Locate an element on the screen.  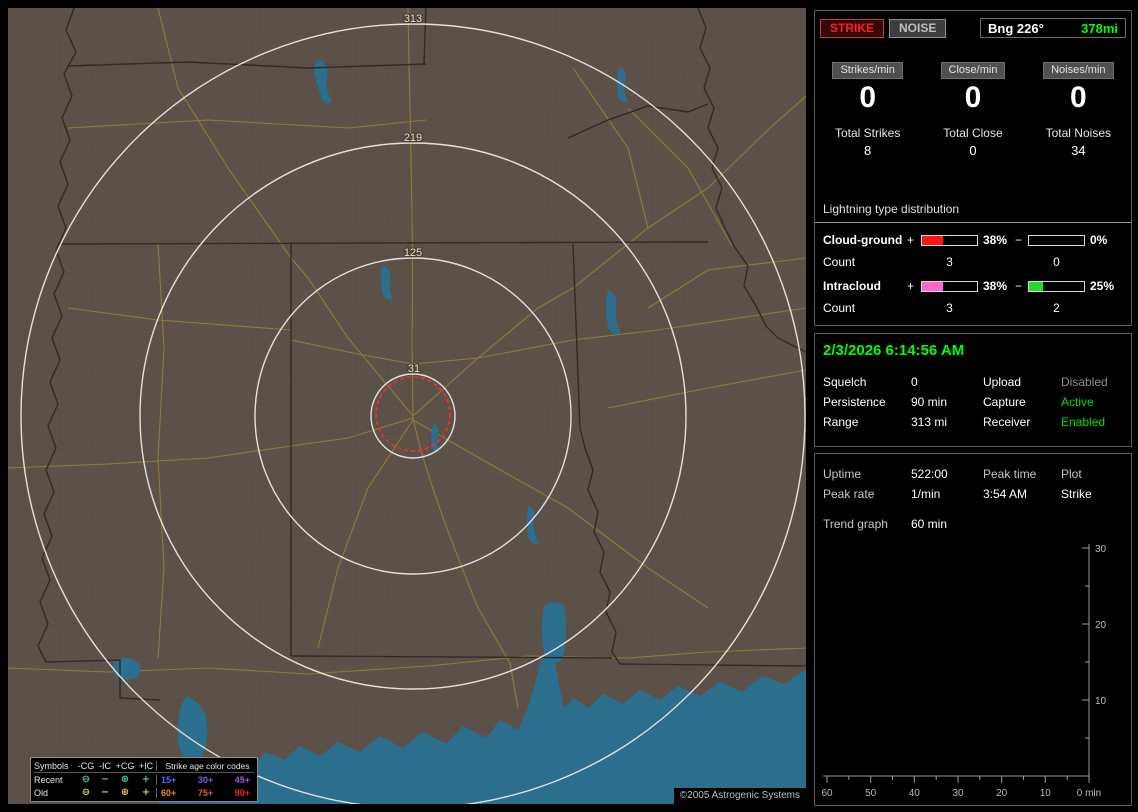
bearing-range: 378mi is located at coordinates (1099, 28).